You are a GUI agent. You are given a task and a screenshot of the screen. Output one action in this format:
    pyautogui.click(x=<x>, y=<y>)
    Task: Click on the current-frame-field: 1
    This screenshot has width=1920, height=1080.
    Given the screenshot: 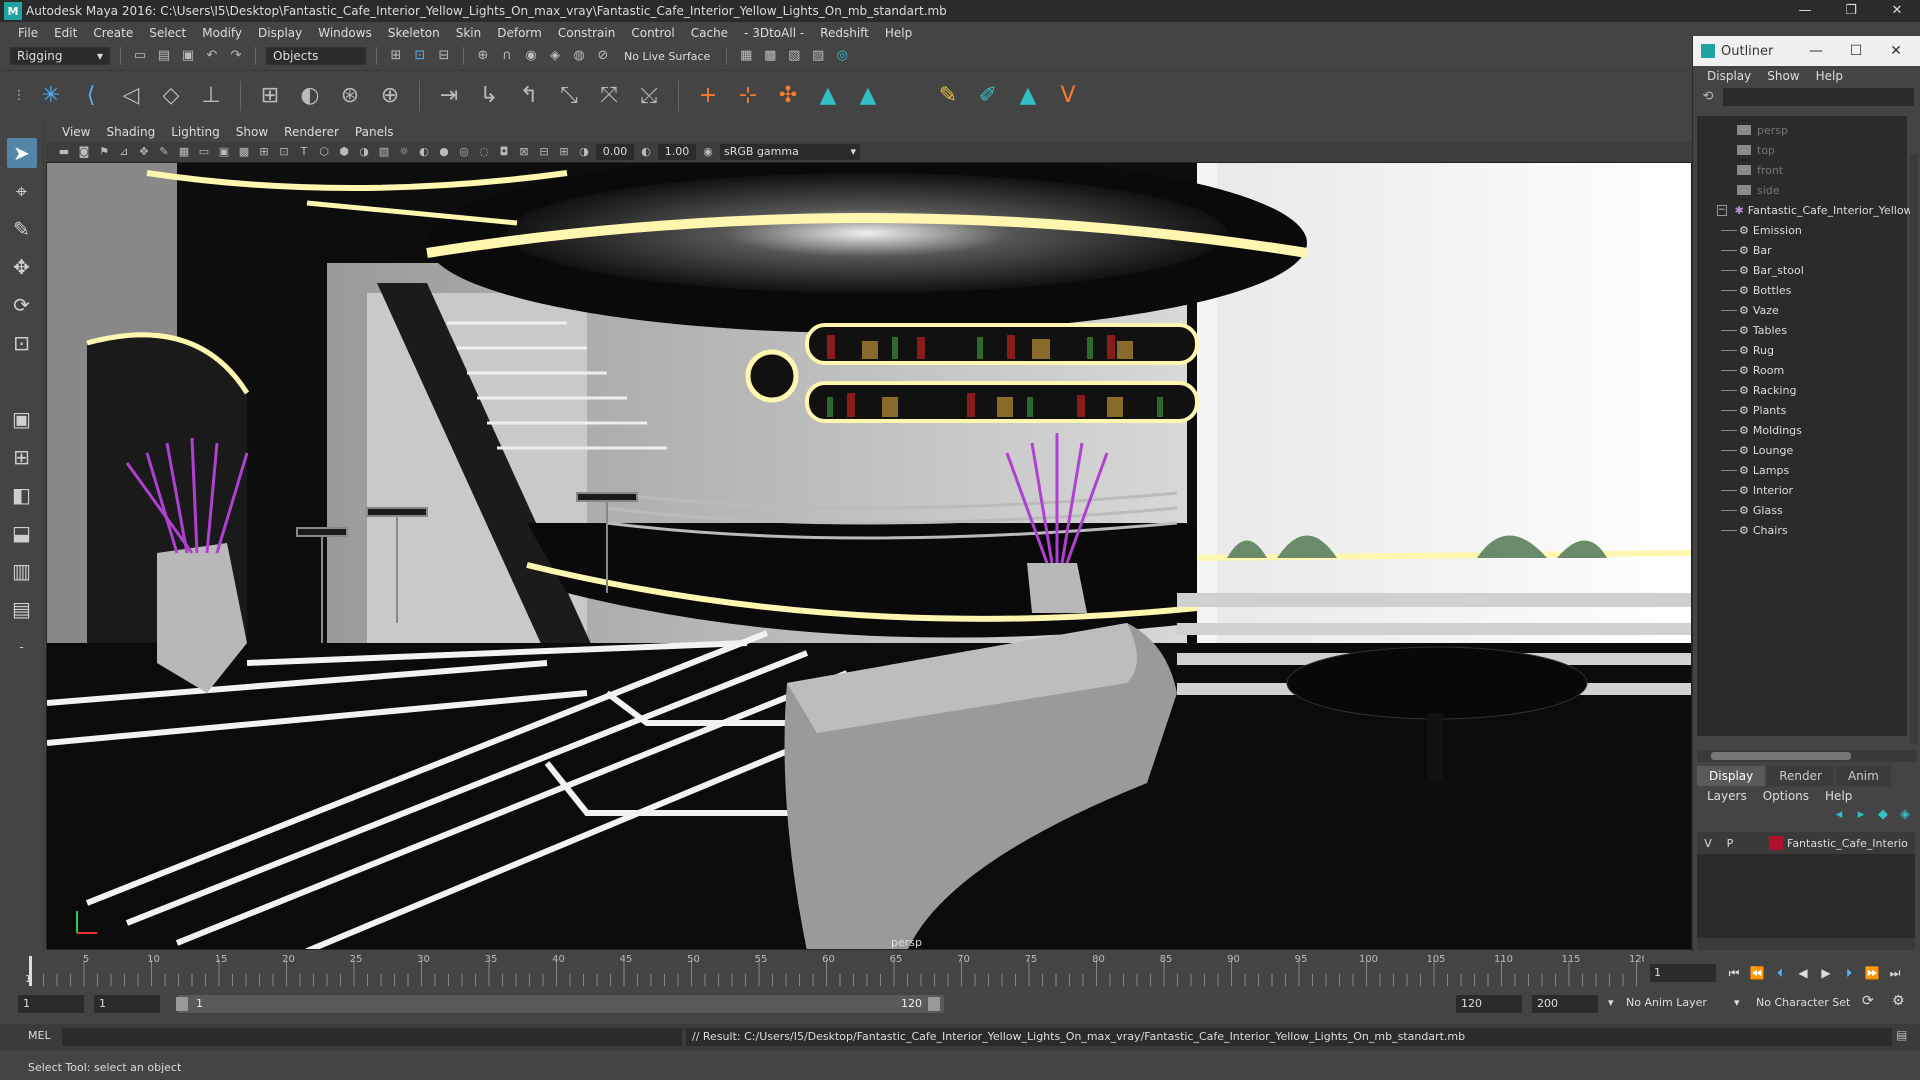 What is the action you would take?
    pyautogui.click(x=1683, y=973)
    